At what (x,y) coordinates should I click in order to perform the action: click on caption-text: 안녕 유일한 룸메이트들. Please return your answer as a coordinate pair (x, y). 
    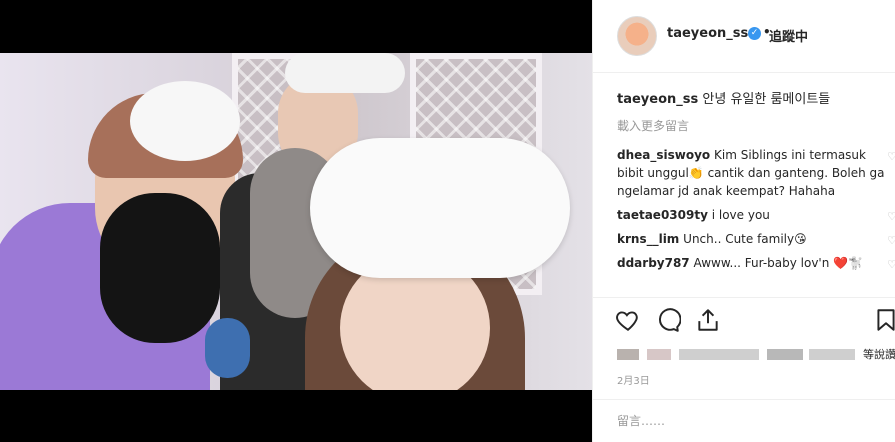
    Looking at the image, I should click on (766, 99).